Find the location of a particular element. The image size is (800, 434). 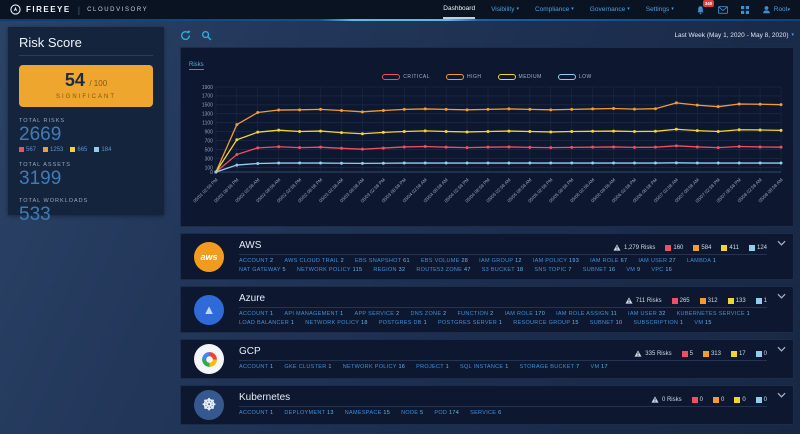

k8s-logo-icon: ☸ is located at coordinates (209, 405).